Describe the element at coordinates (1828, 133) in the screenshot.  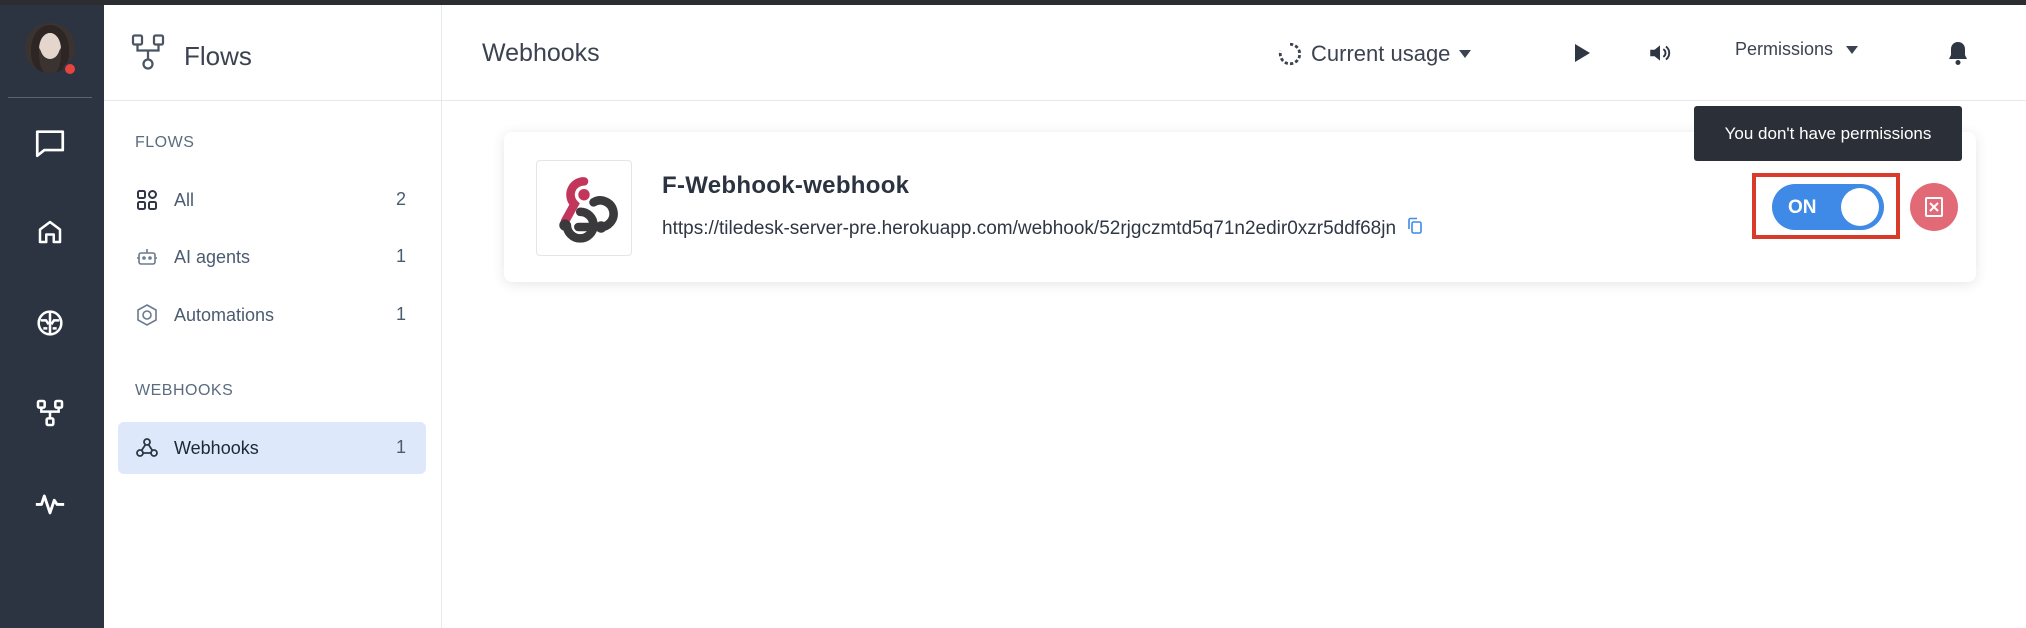
I see `permission-tooltip: You don't have permissions` at that location.